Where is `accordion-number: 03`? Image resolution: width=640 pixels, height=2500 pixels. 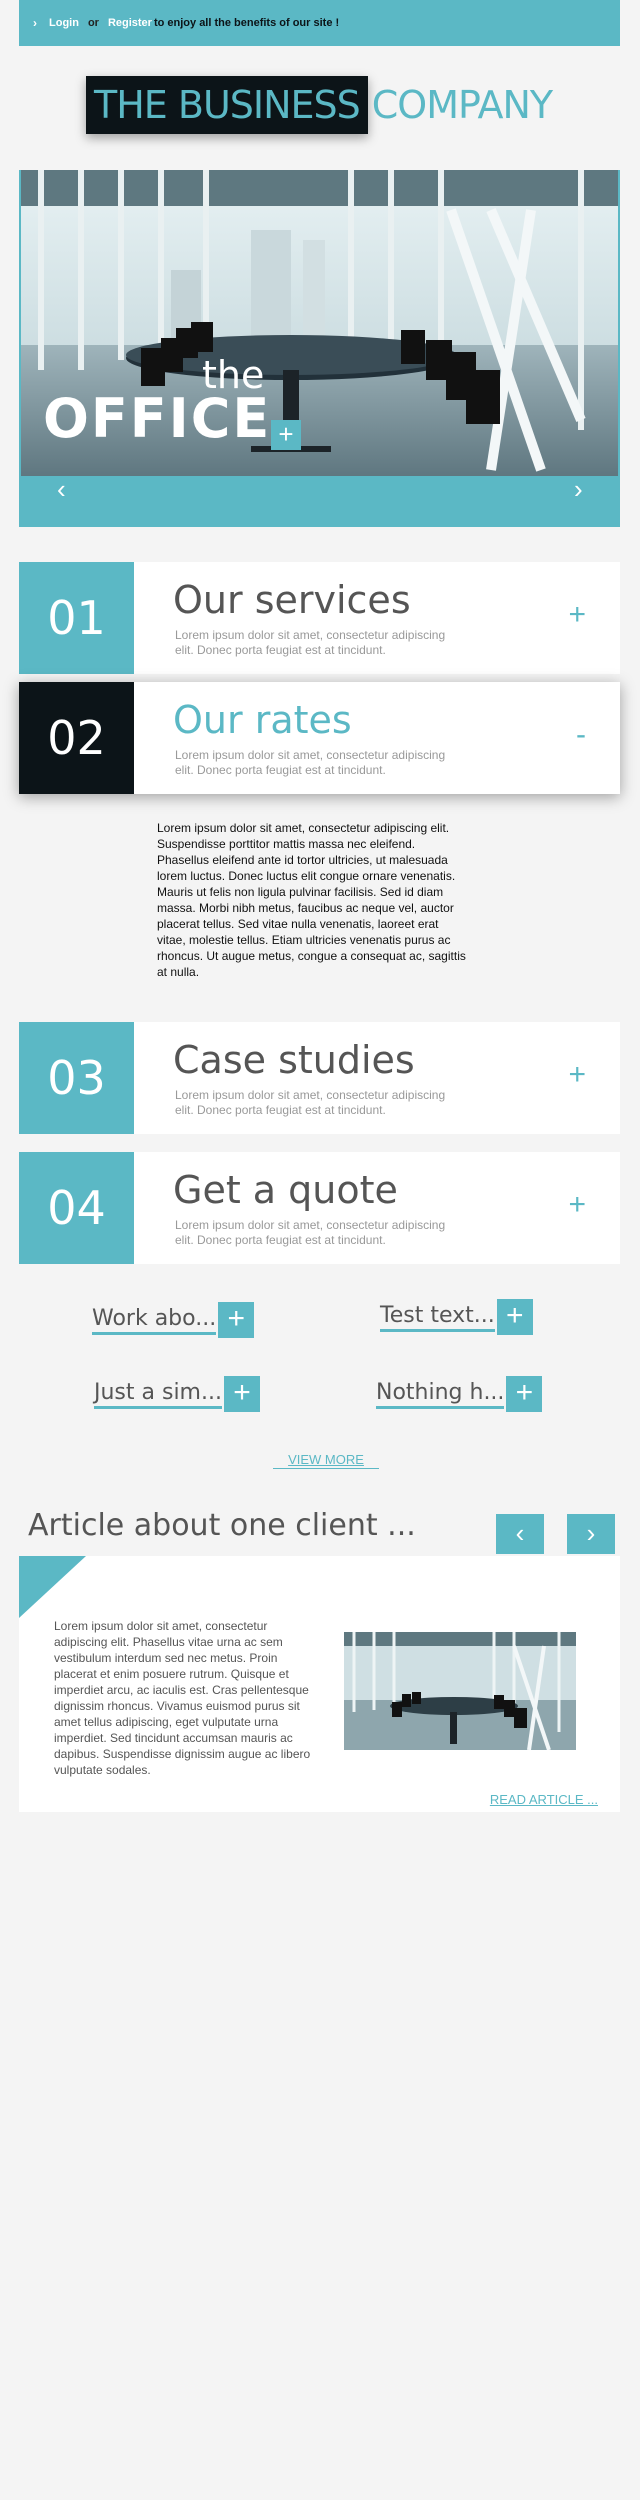
accordion-number: 03 is located at coordinates (76, 1078).